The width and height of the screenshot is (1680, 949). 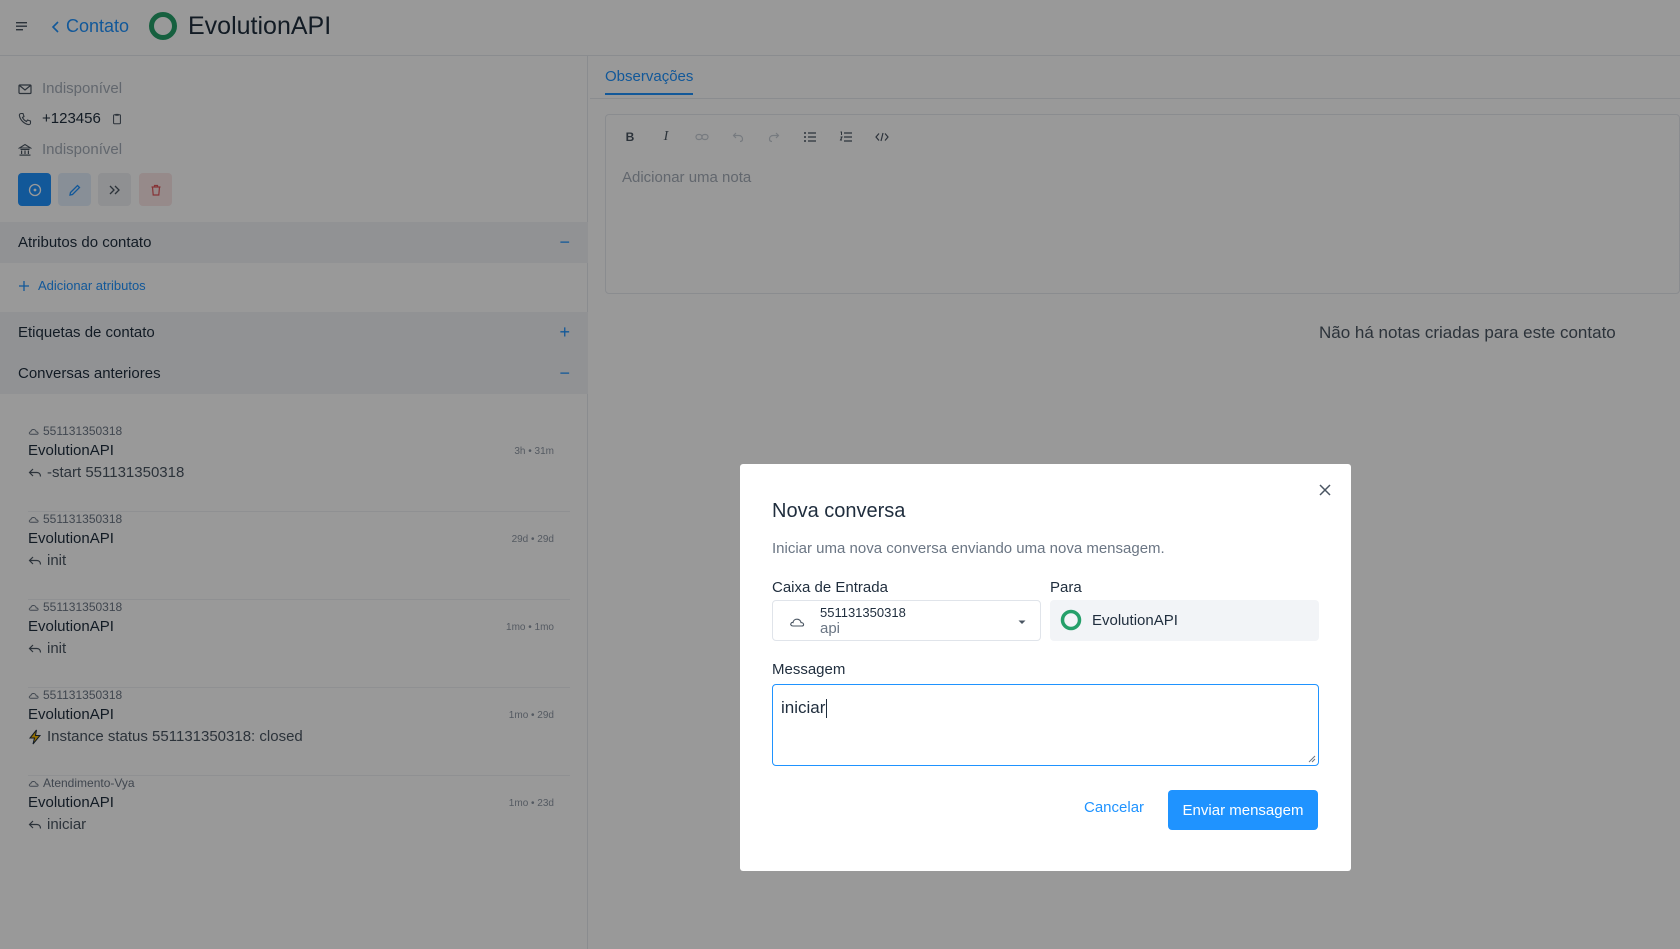 I want to click on cloud-icon, so click(x=797, y=622).